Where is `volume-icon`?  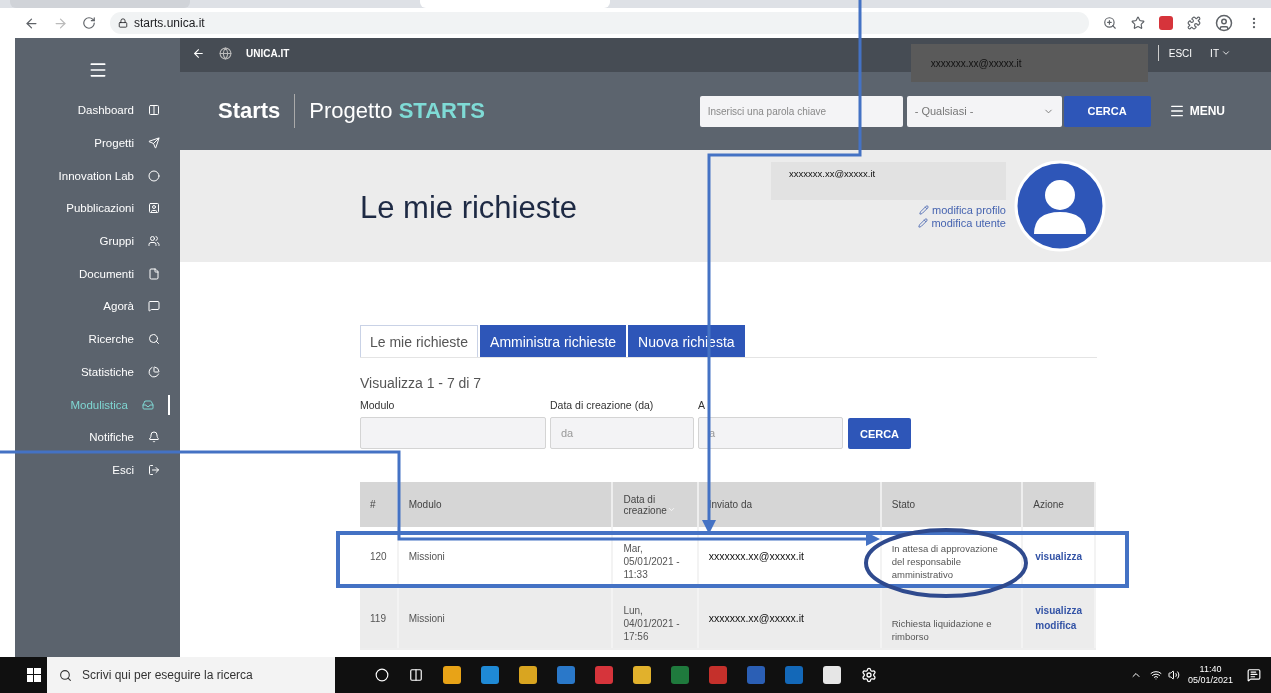
volume-icon is located at coordinates (1173, 675).